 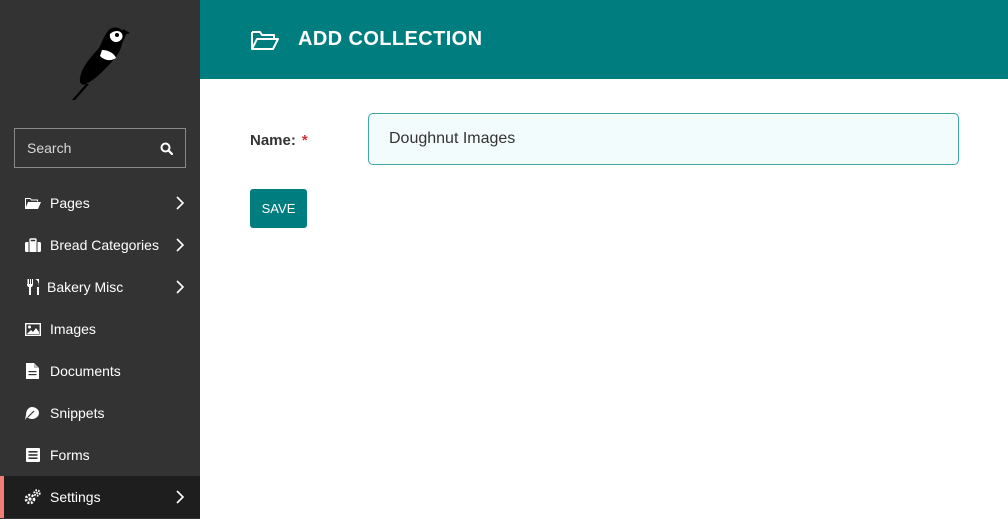 I want to click on sidebar-item-snippets: Snippets, so click(x=100, y=413).